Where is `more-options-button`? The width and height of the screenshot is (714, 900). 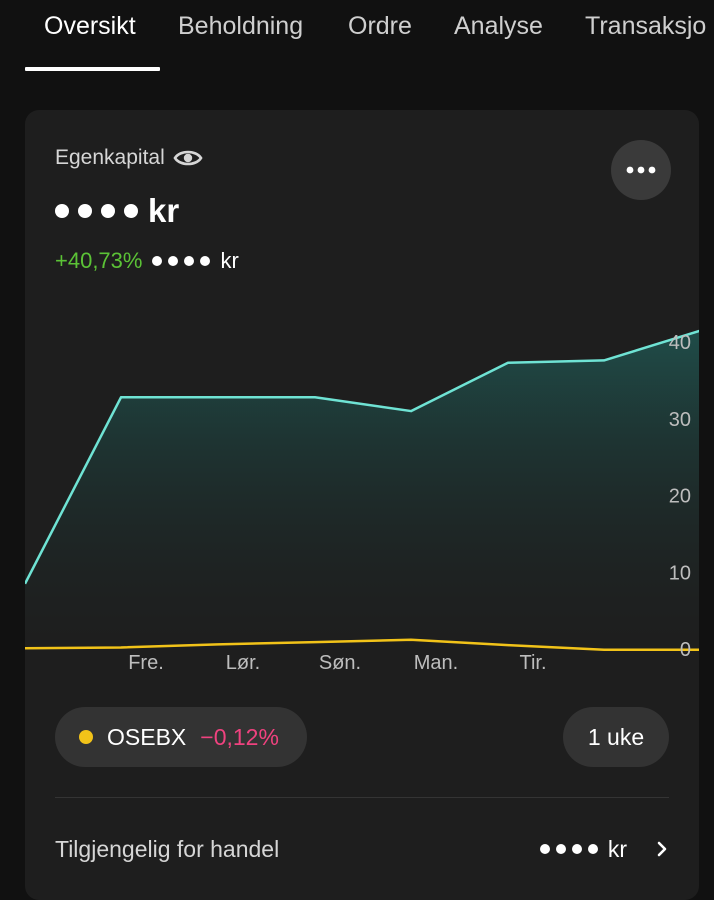
more-options-button is located at coordinates (641, 170).